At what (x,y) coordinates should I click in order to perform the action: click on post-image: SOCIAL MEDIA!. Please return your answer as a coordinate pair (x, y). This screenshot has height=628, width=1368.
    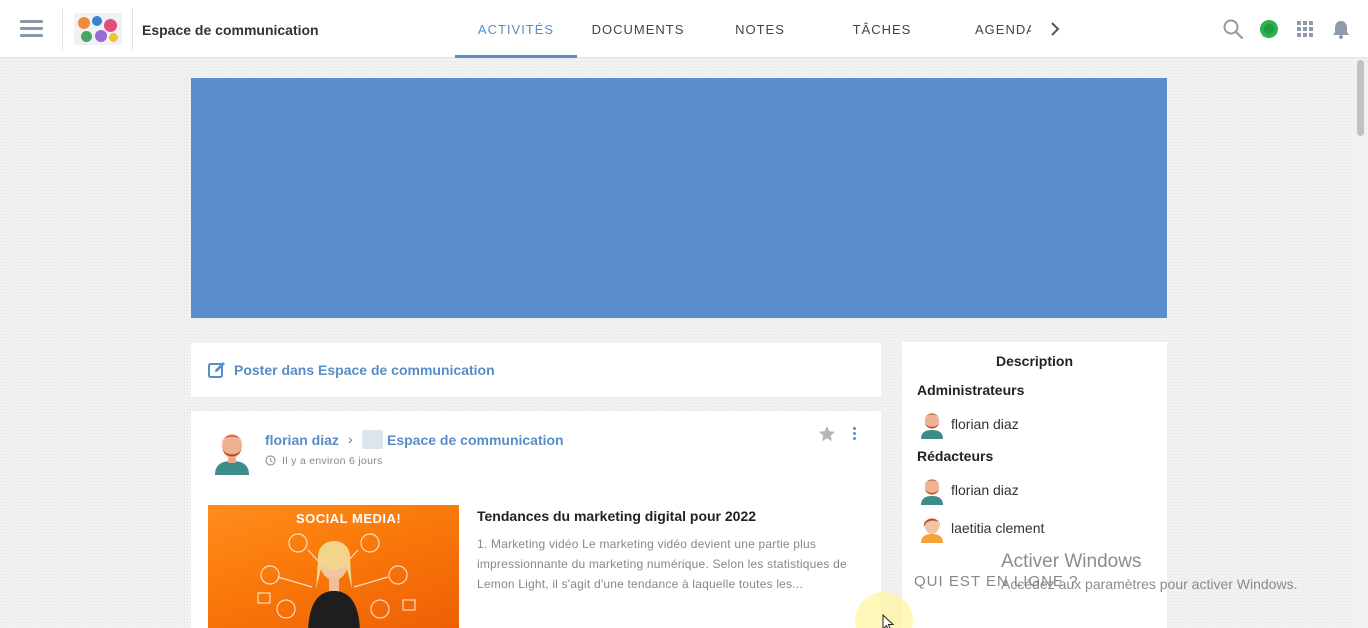
    Looking at the image, I should click on (333, 566).